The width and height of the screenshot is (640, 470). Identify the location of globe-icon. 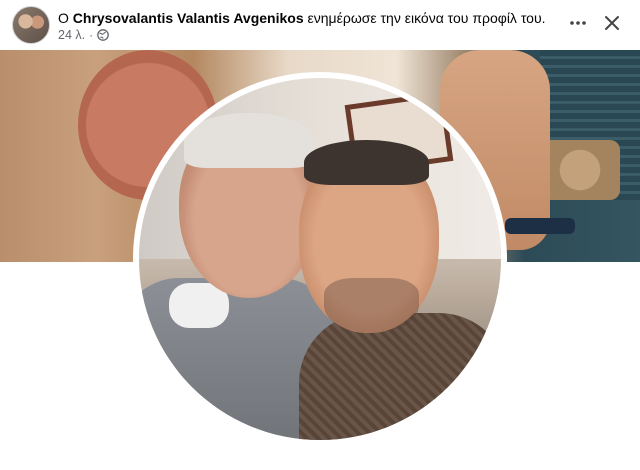
(103, 35).